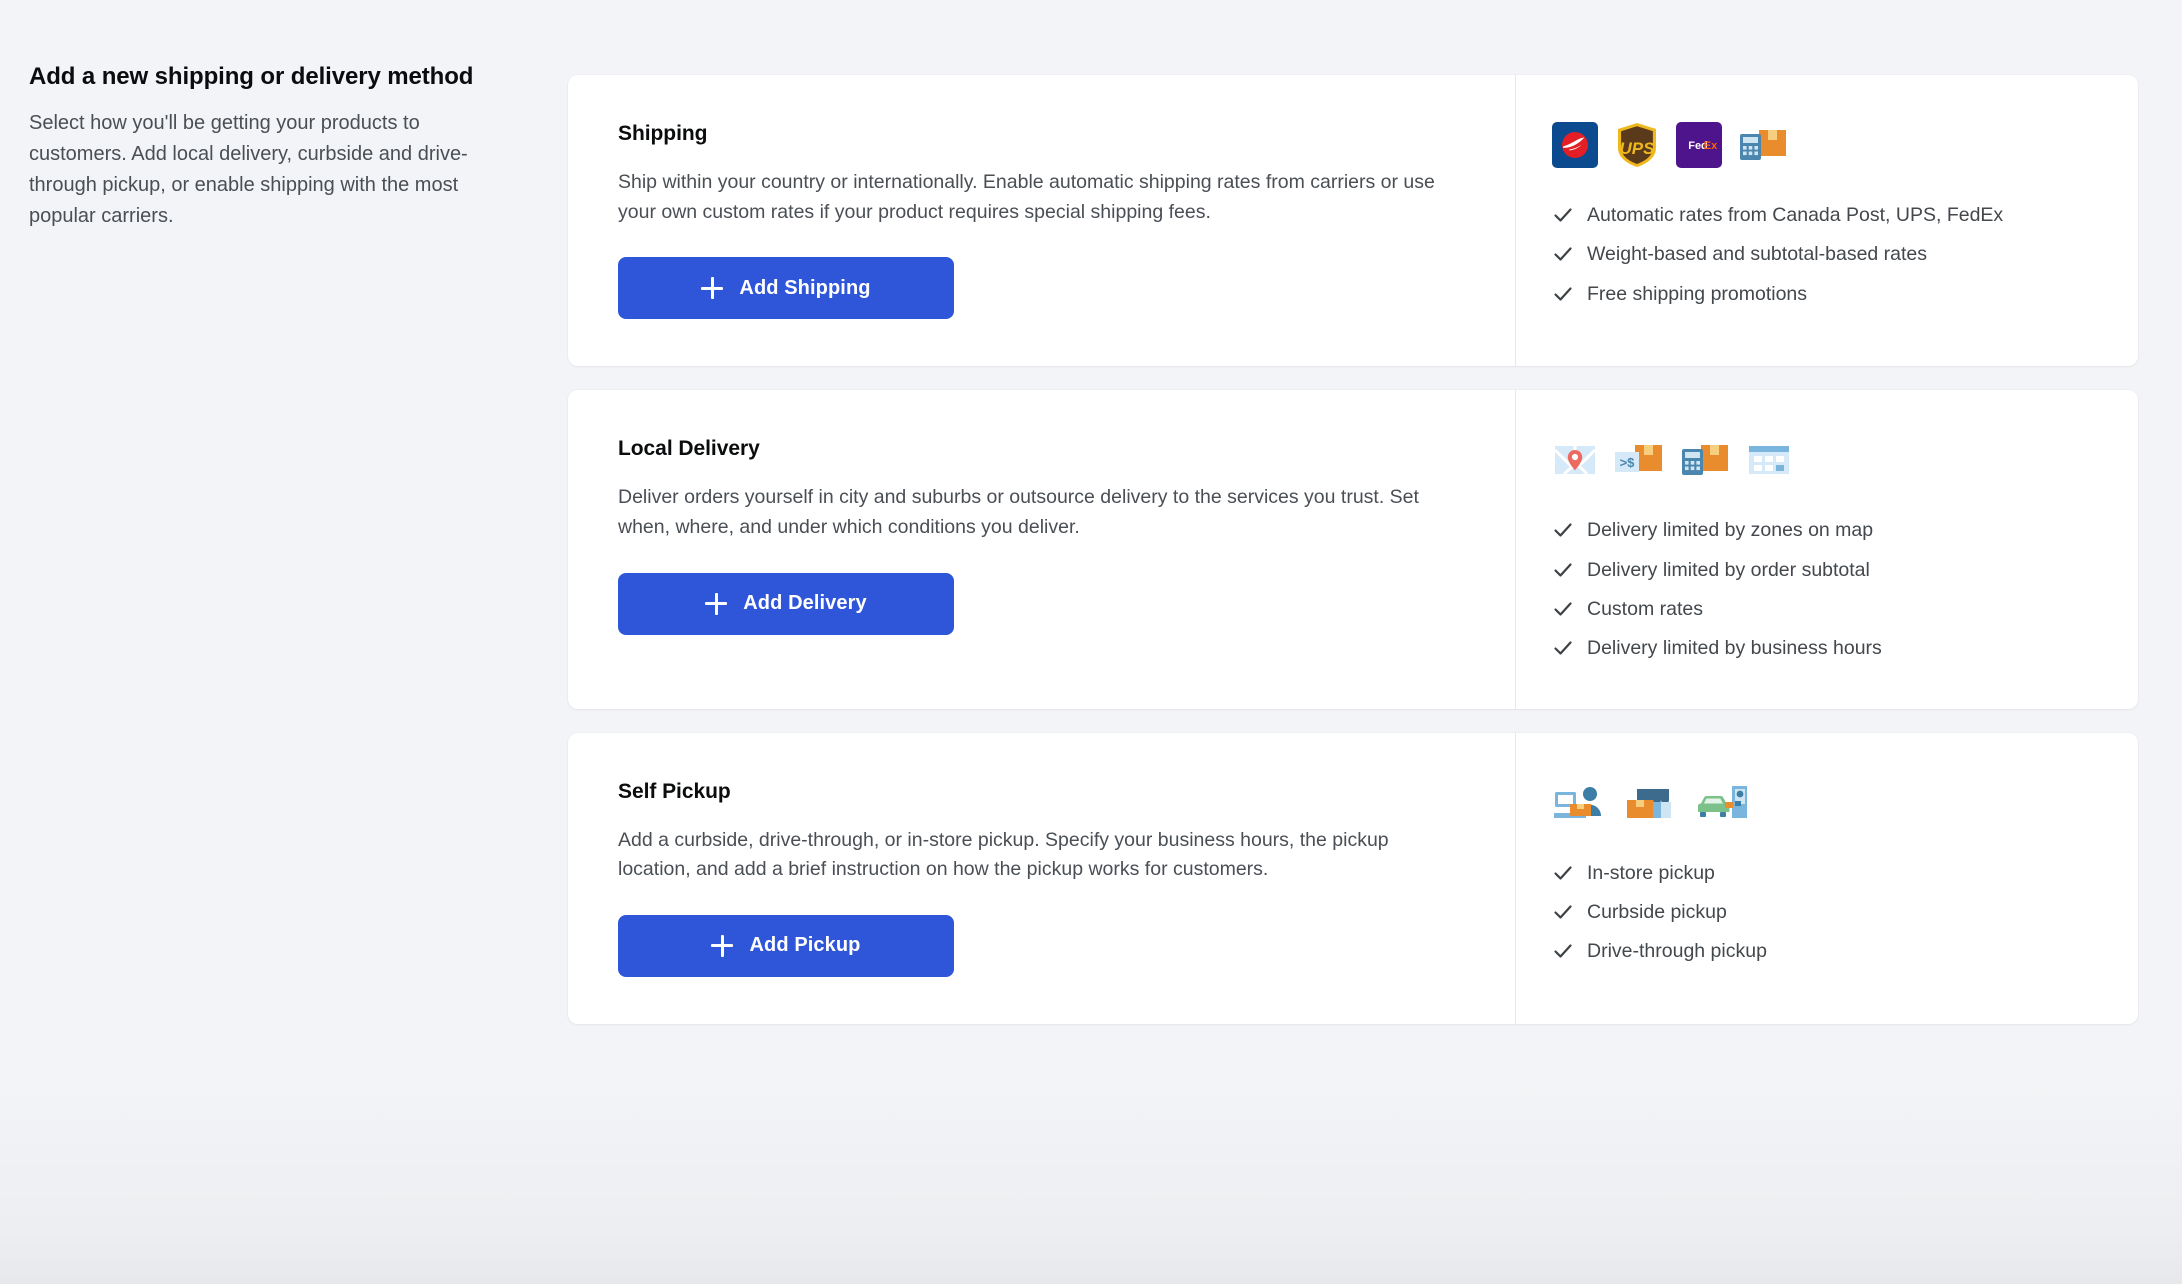 This screenshot has width=2182, height=1284. I want to click on ups-icon: UPS, so click(1637, 145).